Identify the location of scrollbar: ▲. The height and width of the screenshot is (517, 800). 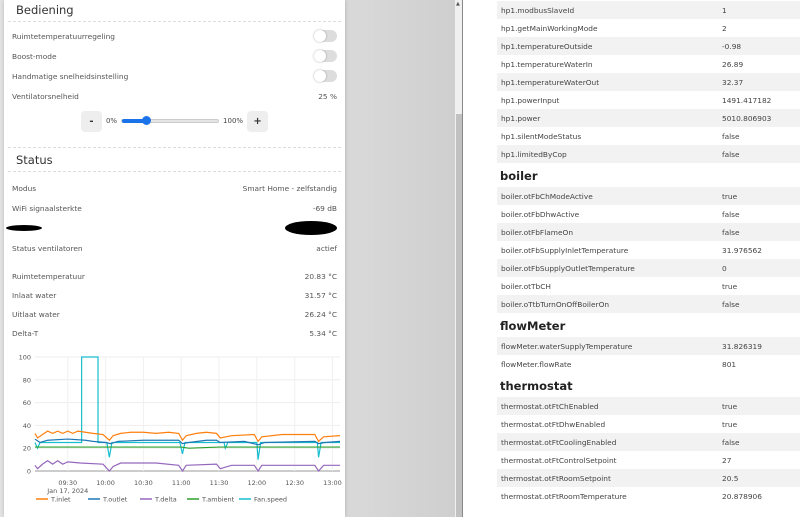
(459, 258).